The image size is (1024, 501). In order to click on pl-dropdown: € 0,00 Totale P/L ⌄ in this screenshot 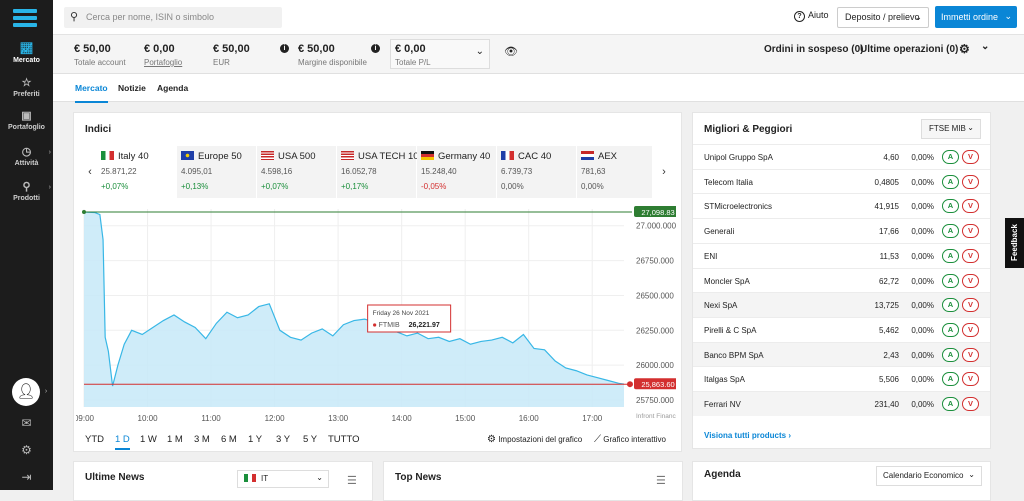, I will do `click(440, 54)`.